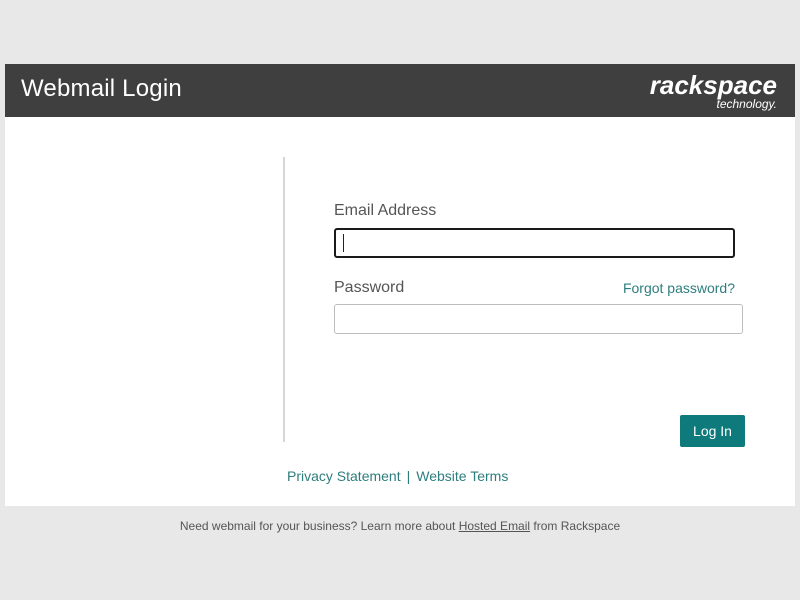 The image size is (800, 600). I want to click on page-title: Webmail Login, so click(101, 88).